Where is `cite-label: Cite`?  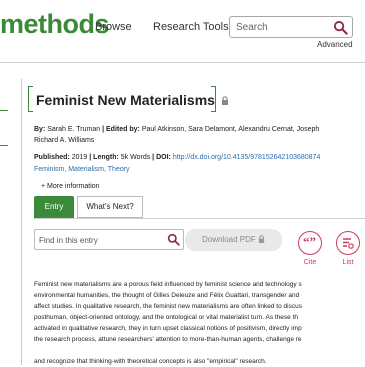
cite-label: Cite is located at coordinates (310, 262).